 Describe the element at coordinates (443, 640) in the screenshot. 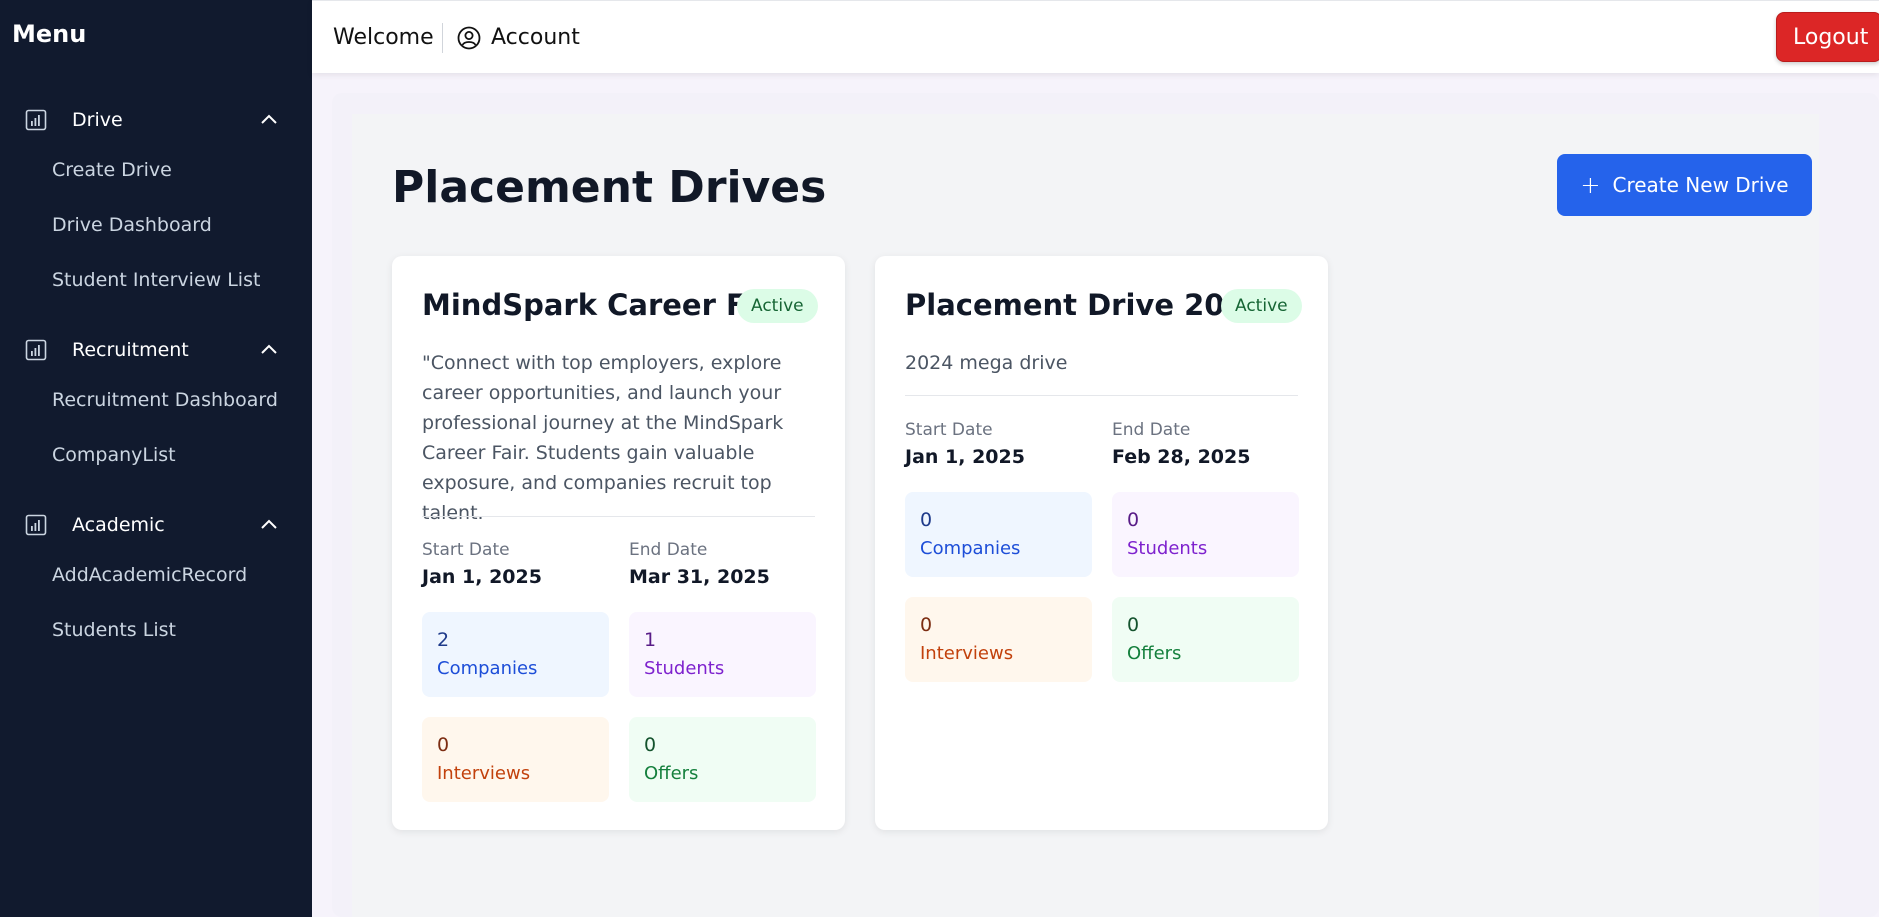

I see `companies-count: 2` at that location.